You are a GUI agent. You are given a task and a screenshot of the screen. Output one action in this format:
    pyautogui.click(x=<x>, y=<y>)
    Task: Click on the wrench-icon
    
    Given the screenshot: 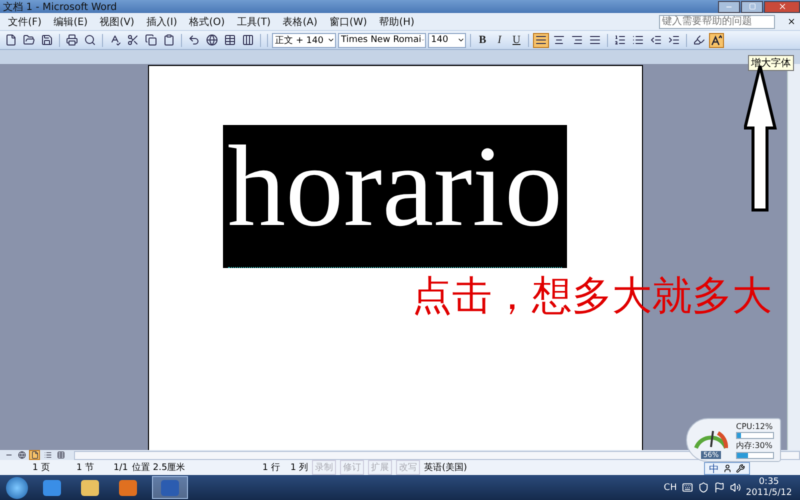 What is the action you would take?
    pyautogui.click(x=740, y=468)
    